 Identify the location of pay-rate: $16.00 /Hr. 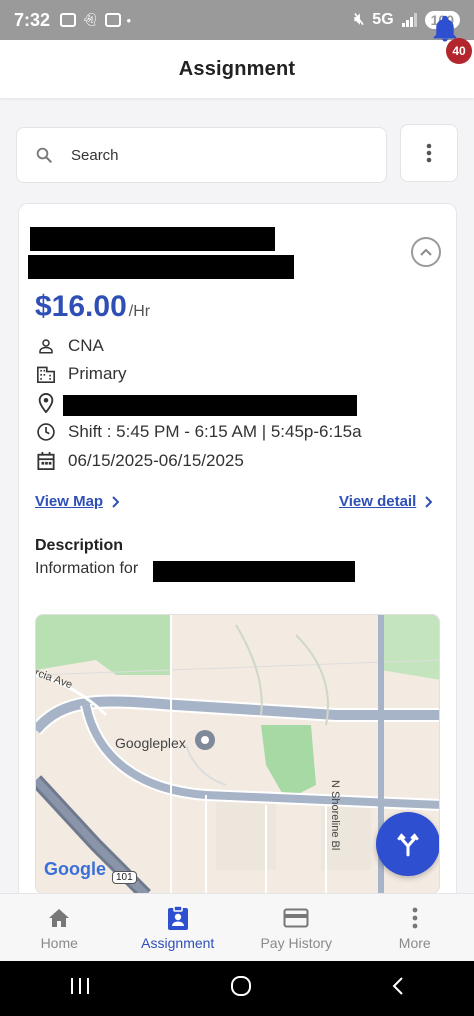
(92, 307).